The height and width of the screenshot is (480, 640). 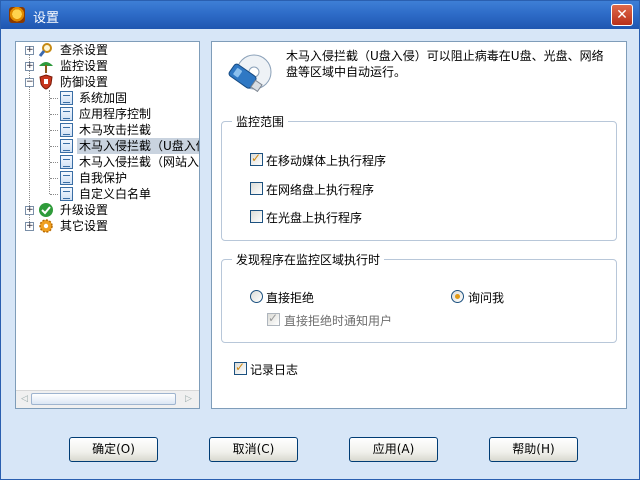 I want to click on tree-item-system-hardening: 系统加固, so click(x=107, y=98).